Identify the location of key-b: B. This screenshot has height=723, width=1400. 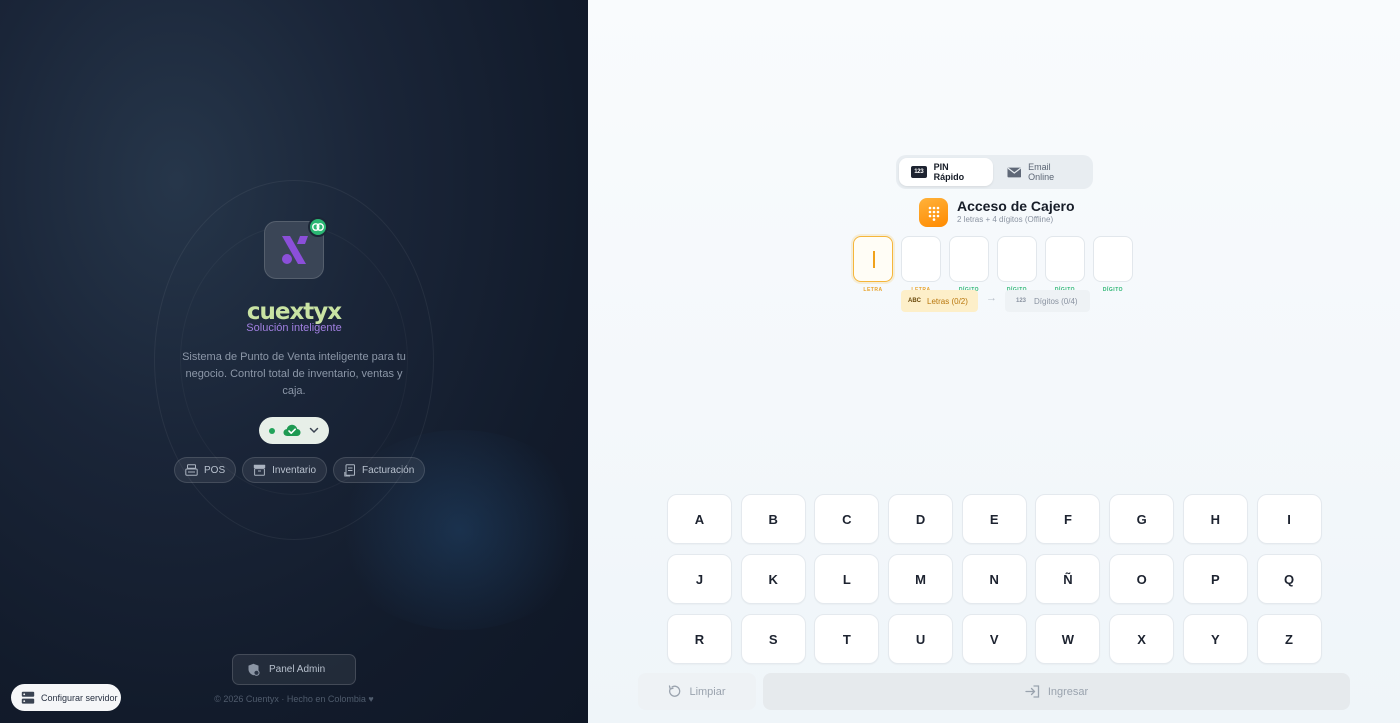
(773, 519).